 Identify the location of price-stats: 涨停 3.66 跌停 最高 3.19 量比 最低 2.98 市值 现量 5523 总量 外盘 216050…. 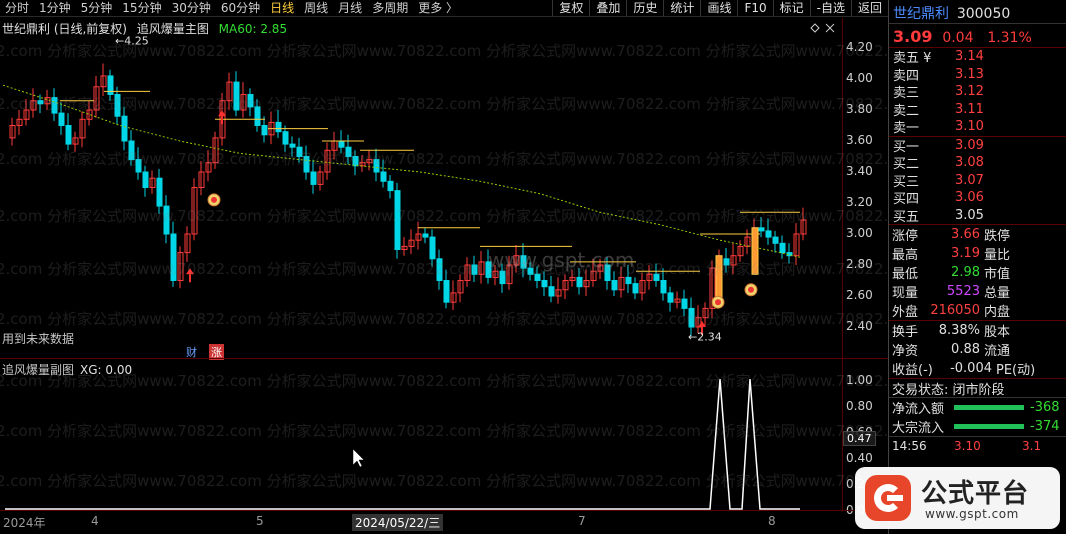
(977, 273).